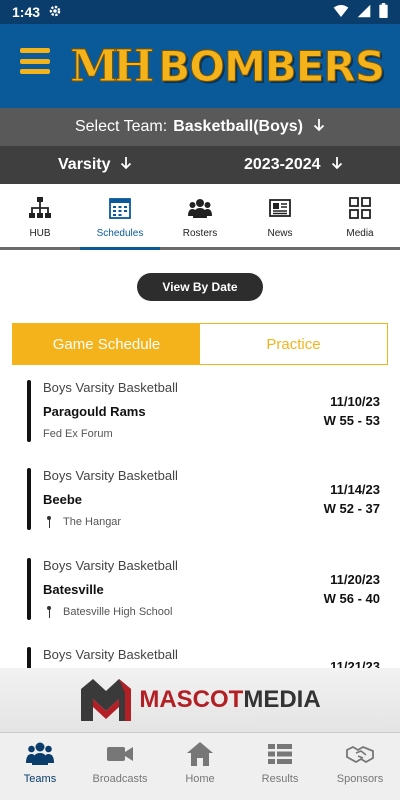 This screenshot has width=400, height=800. What do you see at coordinates (280, 208) in the screenshot?
I see `newspaper-icon` at bounding box center [280, 208].